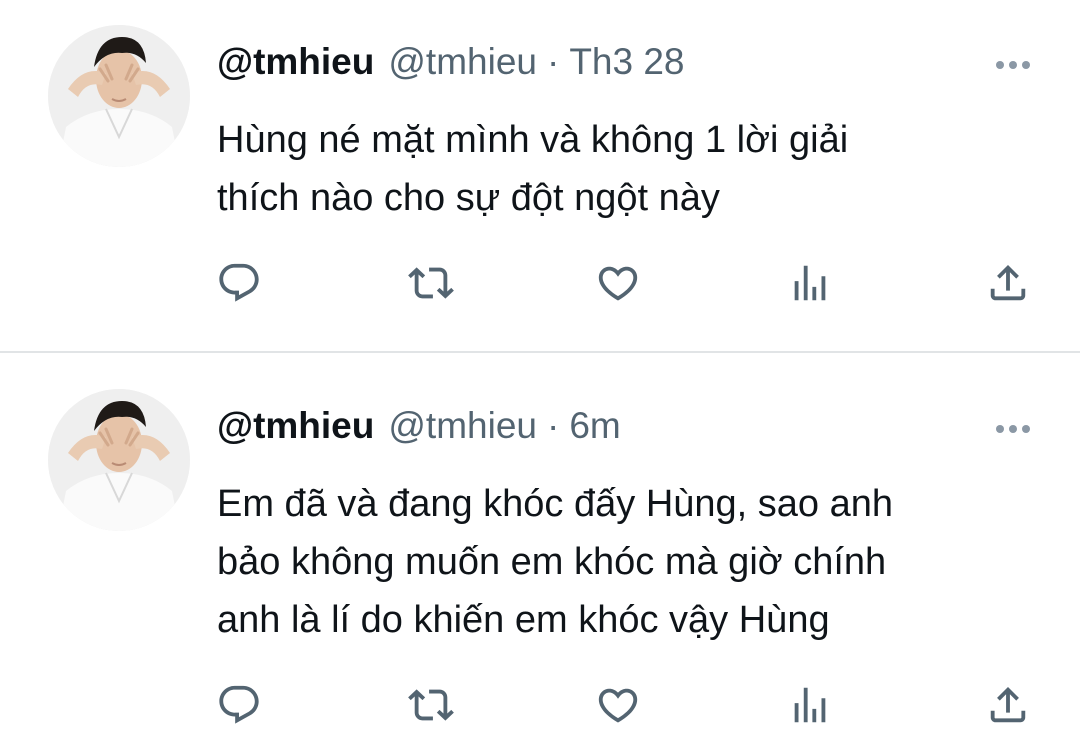 Image resolution: width=1080 pixels, height=751 pixels. I want to click on tweet-text-line: Hùng né mặt mình và không 1 lời giải, so click(533, 140).